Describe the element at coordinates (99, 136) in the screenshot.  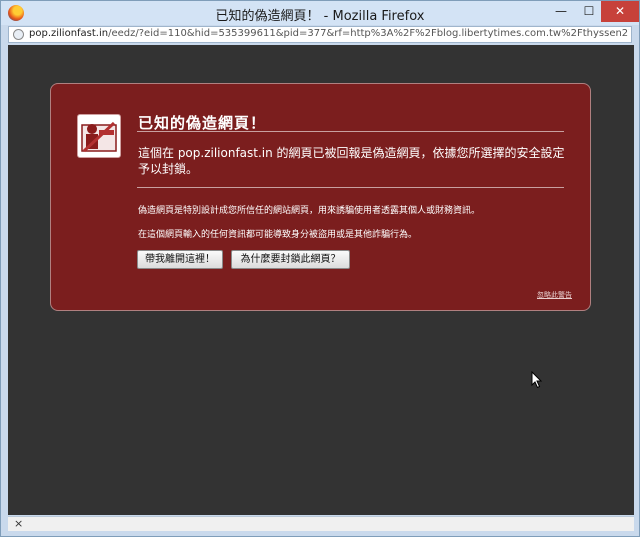
I see `phishing-shield-icon` at that location.